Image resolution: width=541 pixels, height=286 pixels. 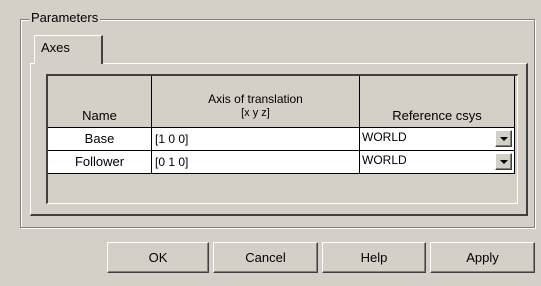 I want to click on column-header-name: Name, so click(x=100, y=102).